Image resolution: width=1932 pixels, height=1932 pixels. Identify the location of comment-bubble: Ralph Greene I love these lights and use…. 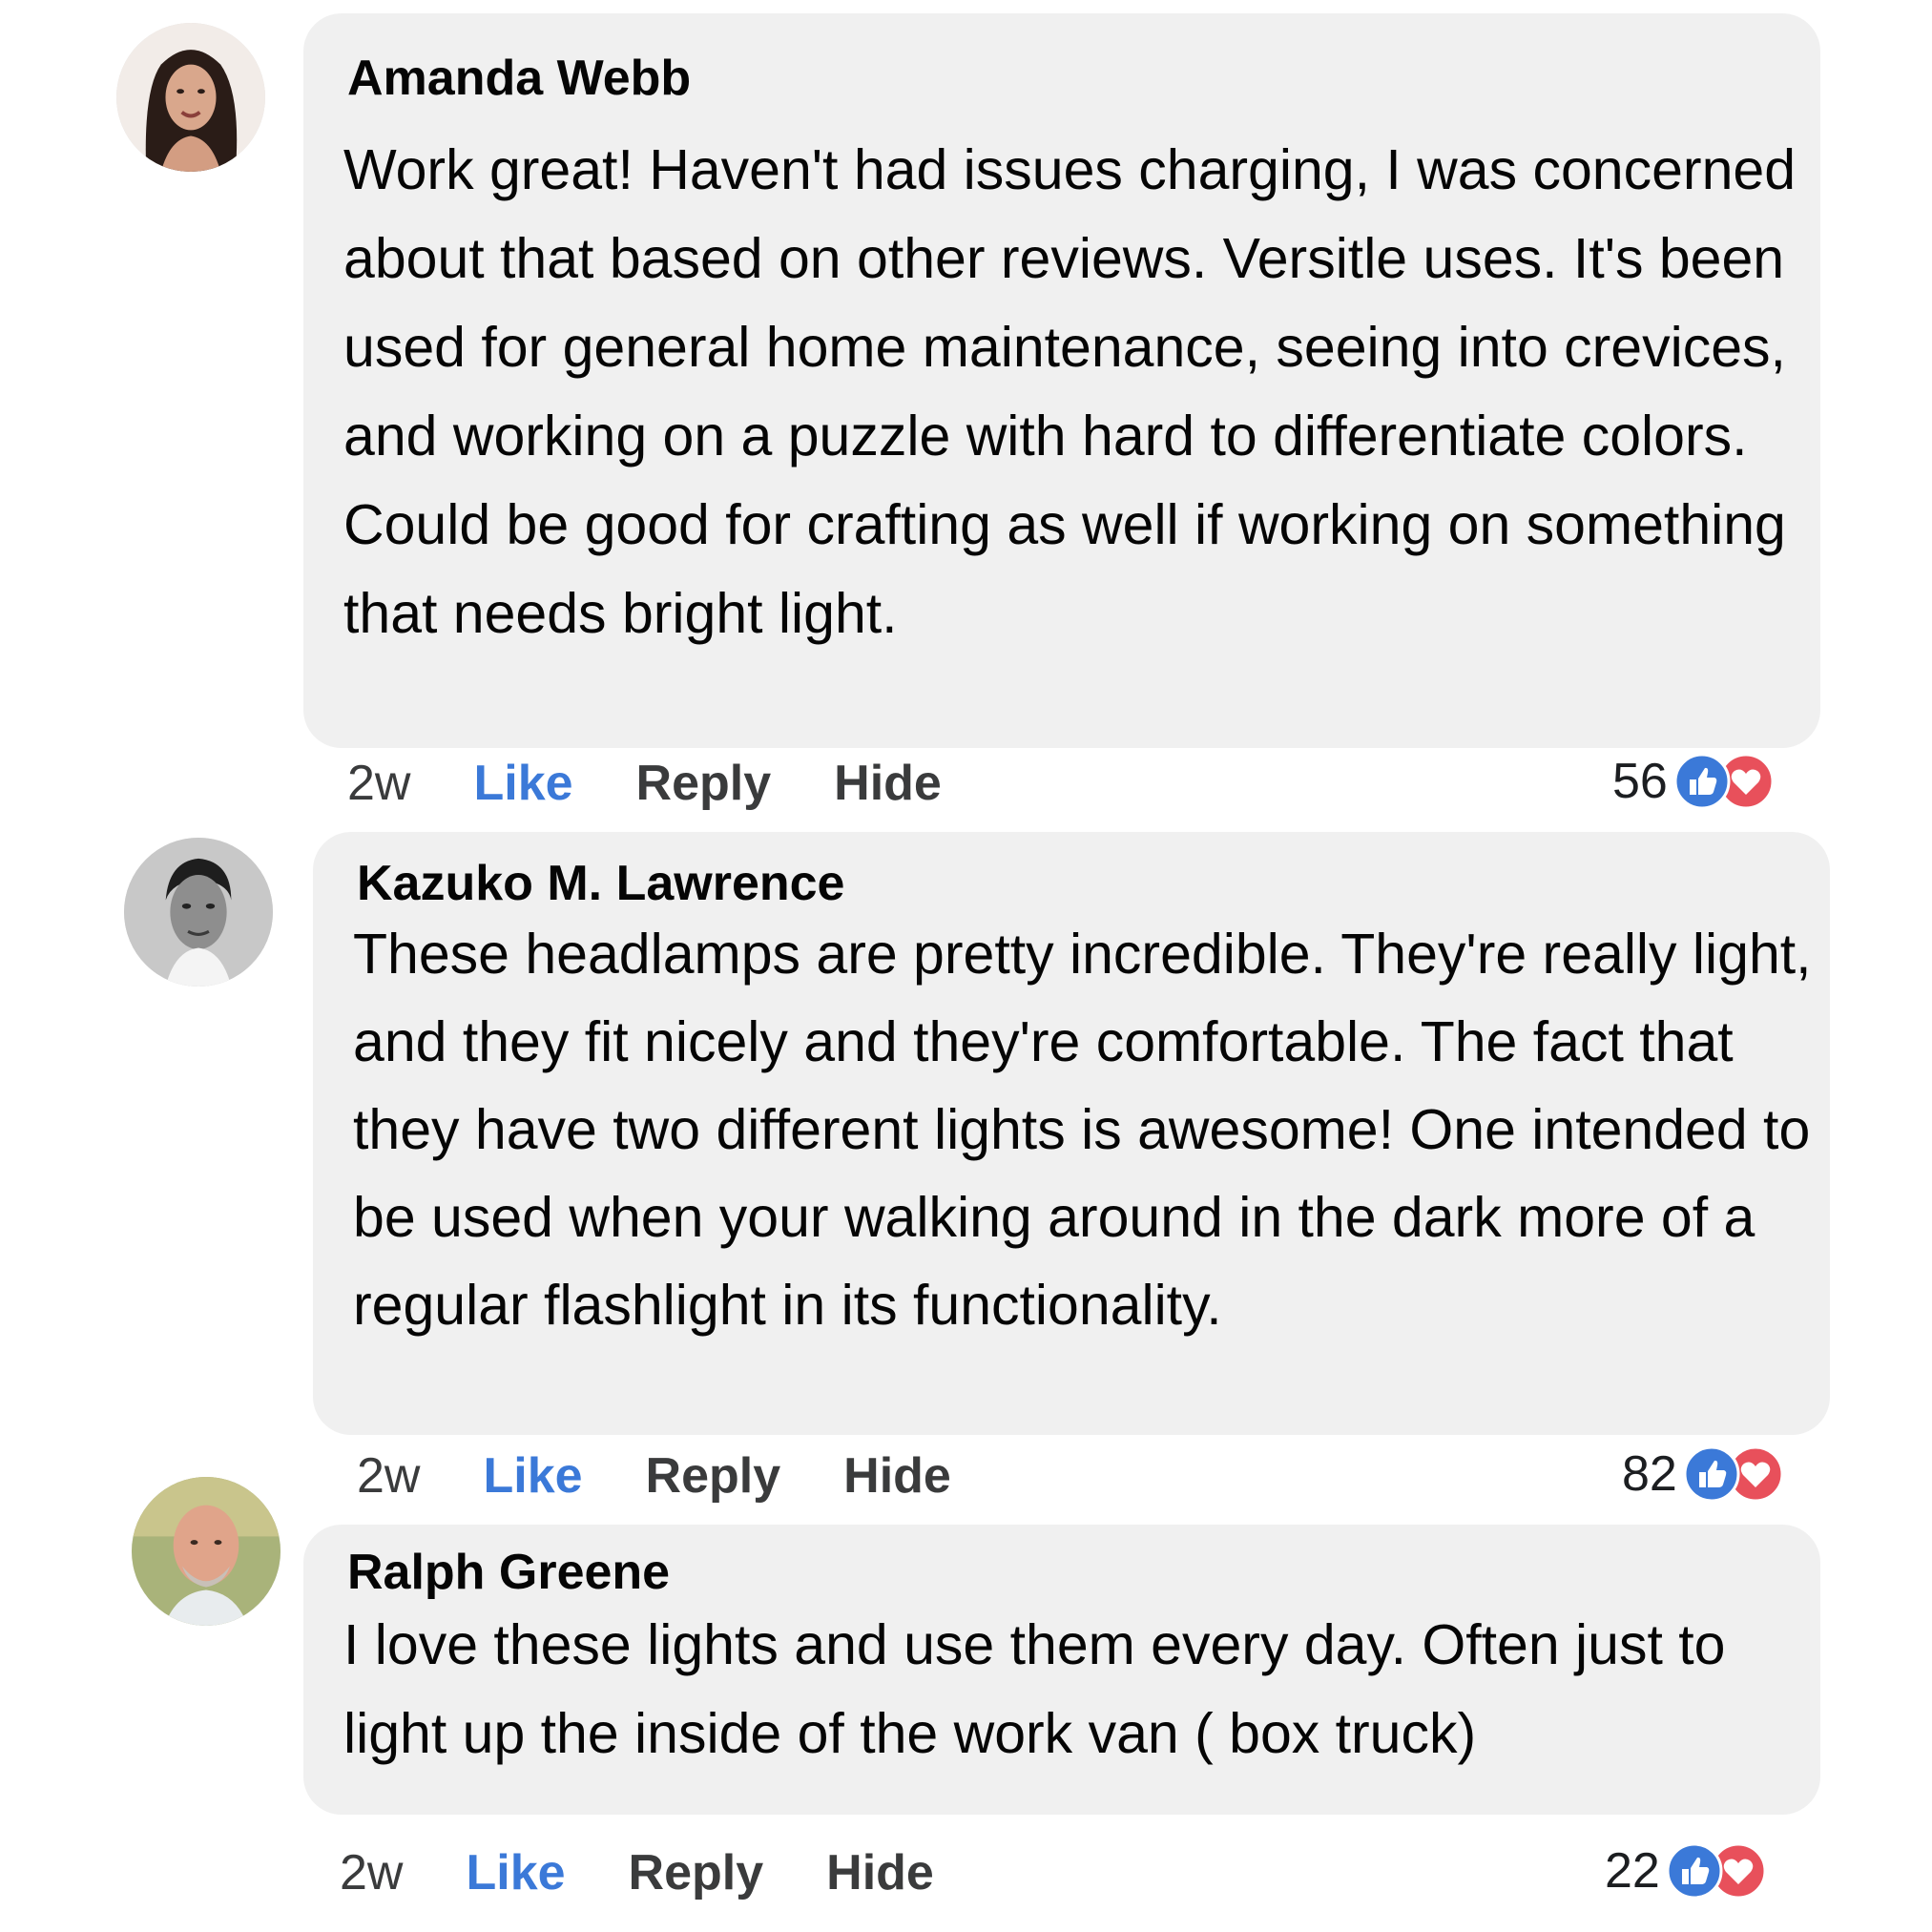
(1061, 1670).